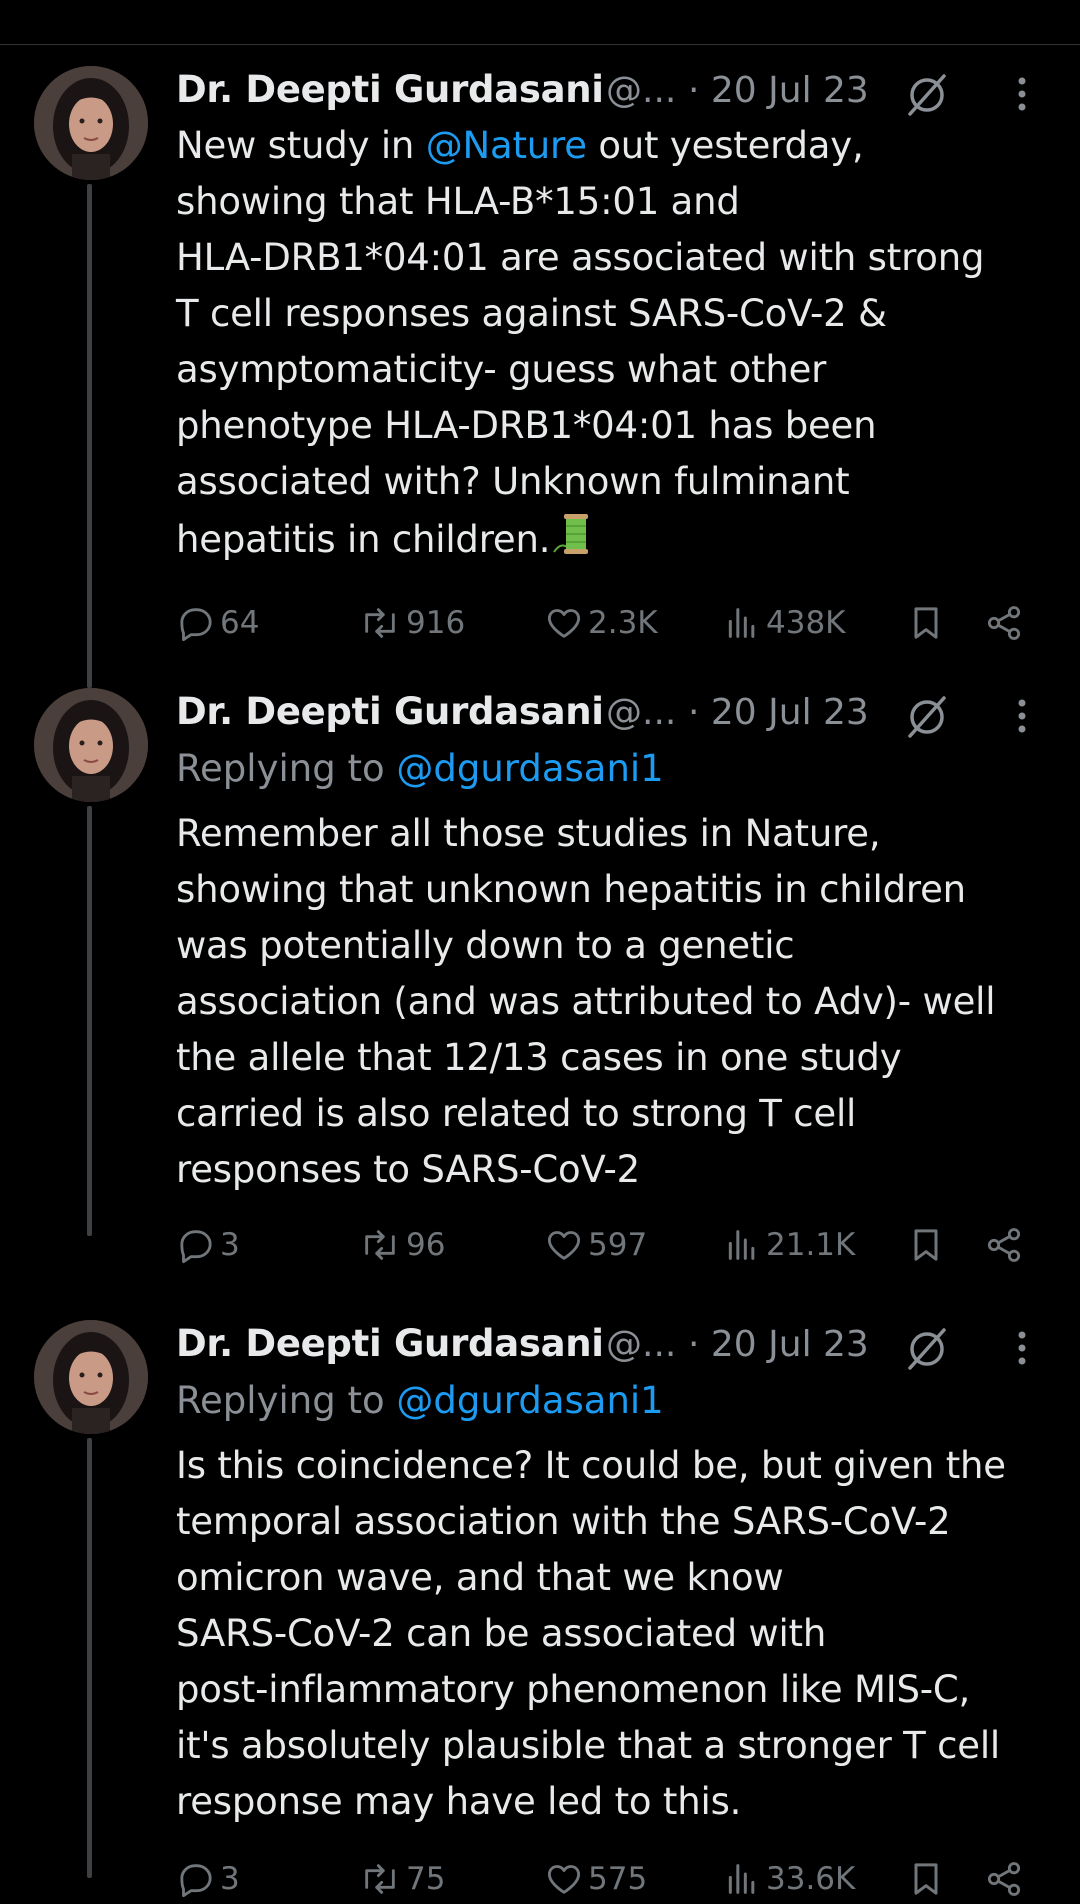  Describe the element at coordinates (572, 542) in the screenshot. I see `thread-spool-emoji` at that location.